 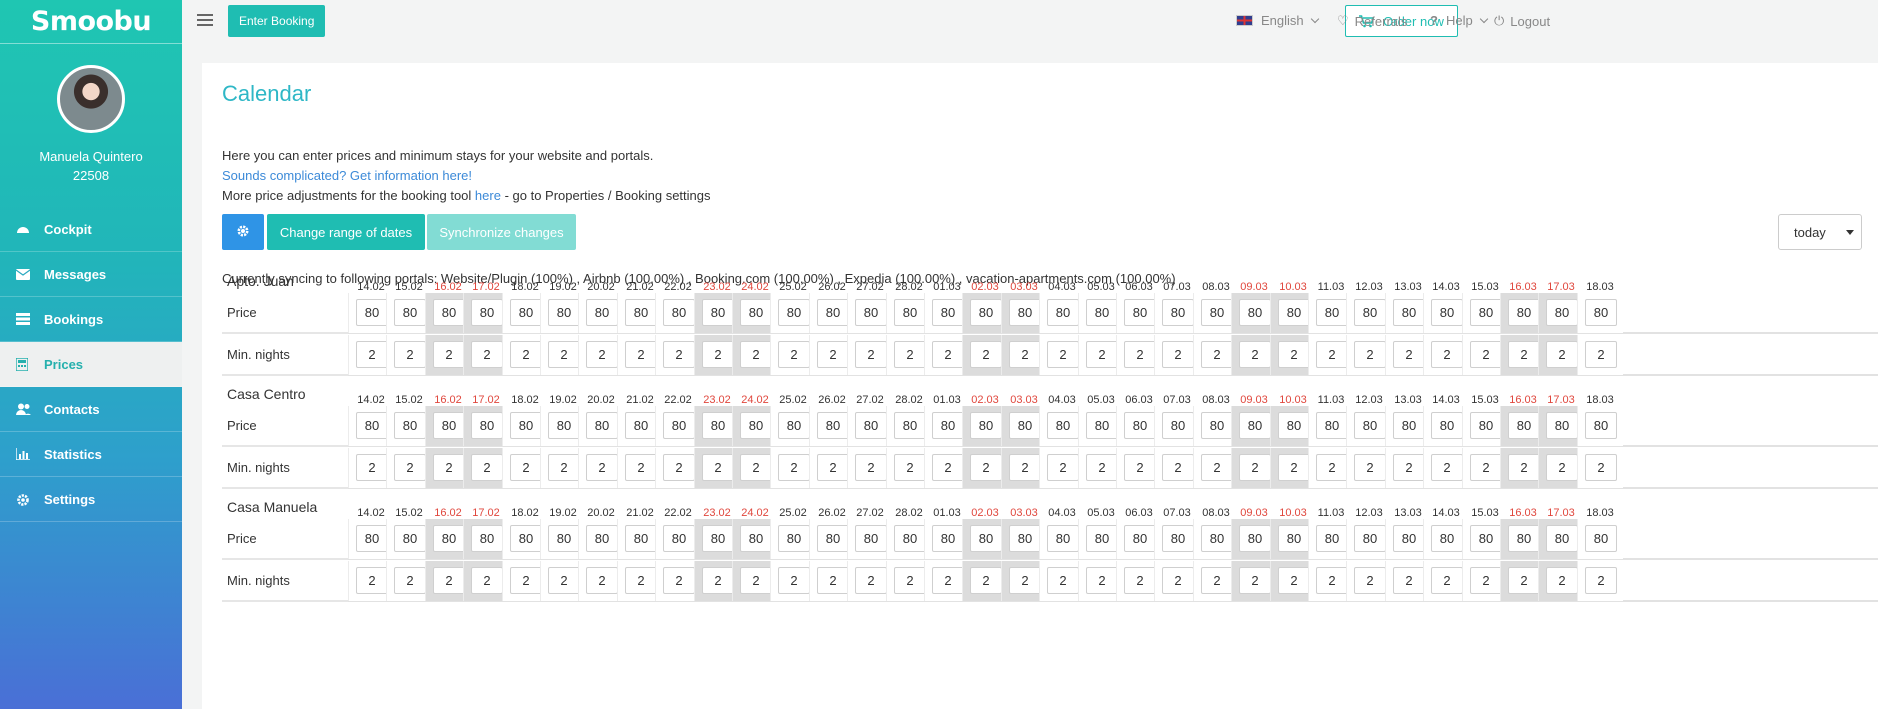 I want to click on sidebar-item-contacts: Contacts, so click(x=91, y=409).